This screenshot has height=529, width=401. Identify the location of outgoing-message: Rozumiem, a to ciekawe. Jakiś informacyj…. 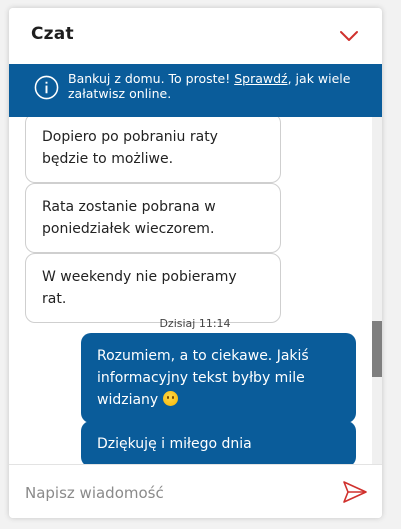
(218, 378).